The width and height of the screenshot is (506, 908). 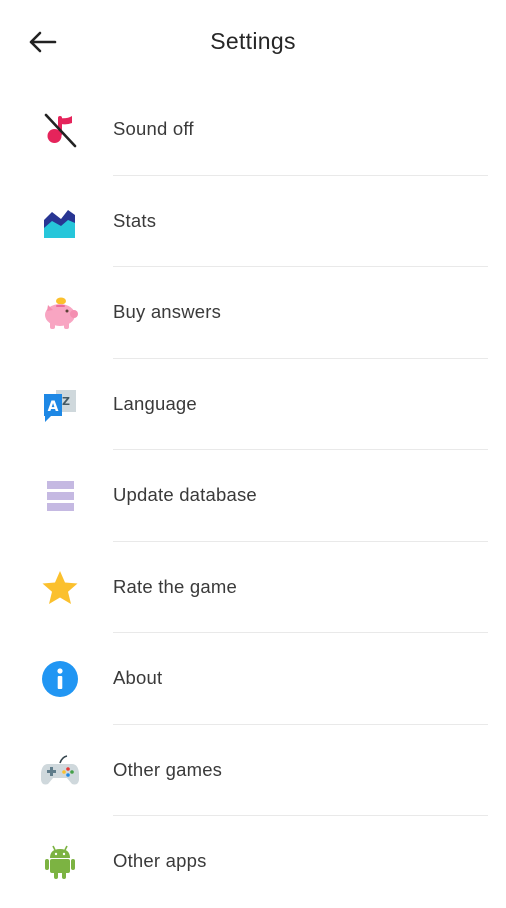 I want to click on translate-icon: Z A, so click(x=60, y=405).